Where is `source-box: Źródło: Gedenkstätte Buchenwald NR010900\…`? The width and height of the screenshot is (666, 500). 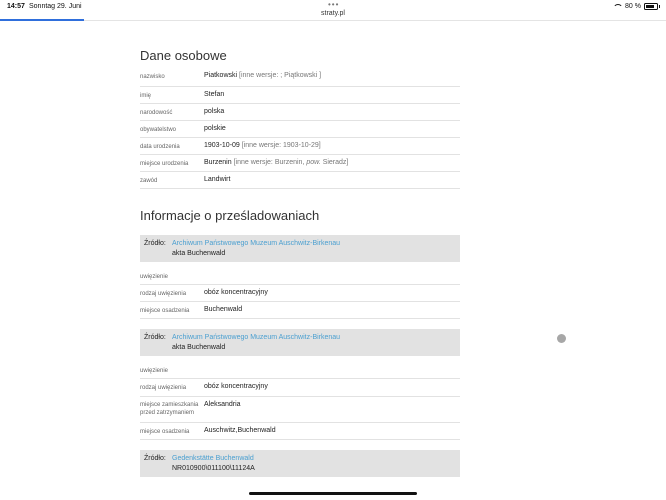
source-box: Źródło: Gedenkstätte Buchenwald NR010900\… is located at coordinates (300, 463).